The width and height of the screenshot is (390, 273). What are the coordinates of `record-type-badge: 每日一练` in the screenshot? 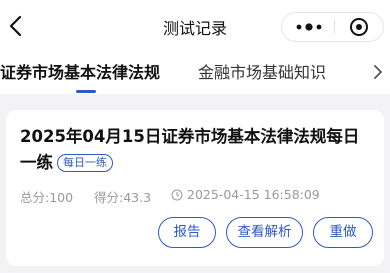 It's located at (85, 163).